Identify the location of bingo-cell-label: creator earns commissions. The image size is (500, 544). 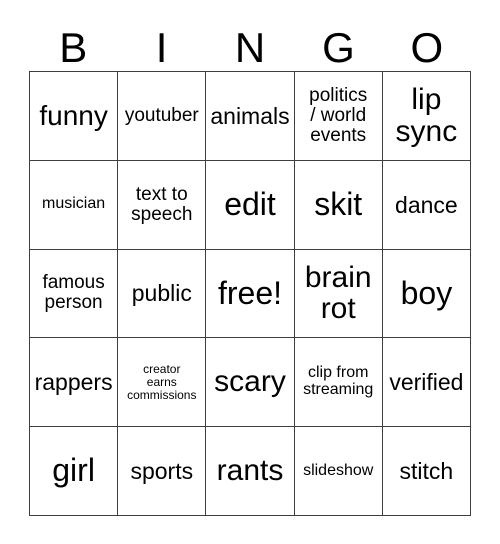
(162, 382).